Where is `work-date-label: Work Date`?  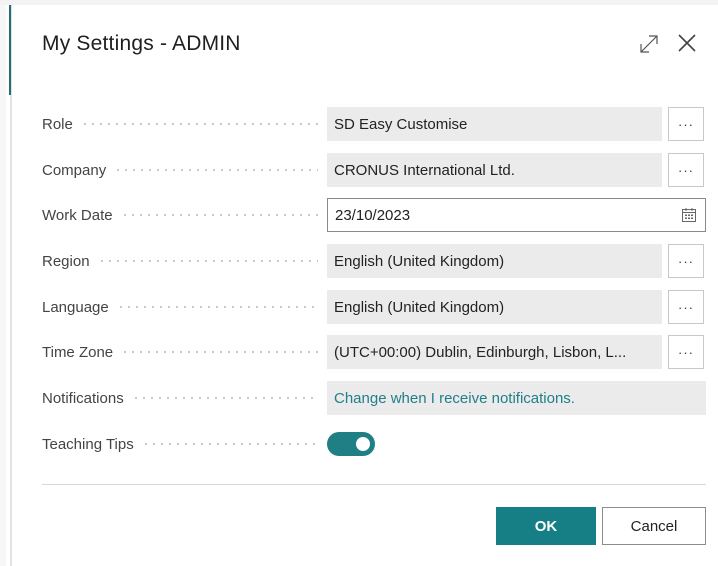
work-date-label: Work Date is located at coordinates (77, 215).